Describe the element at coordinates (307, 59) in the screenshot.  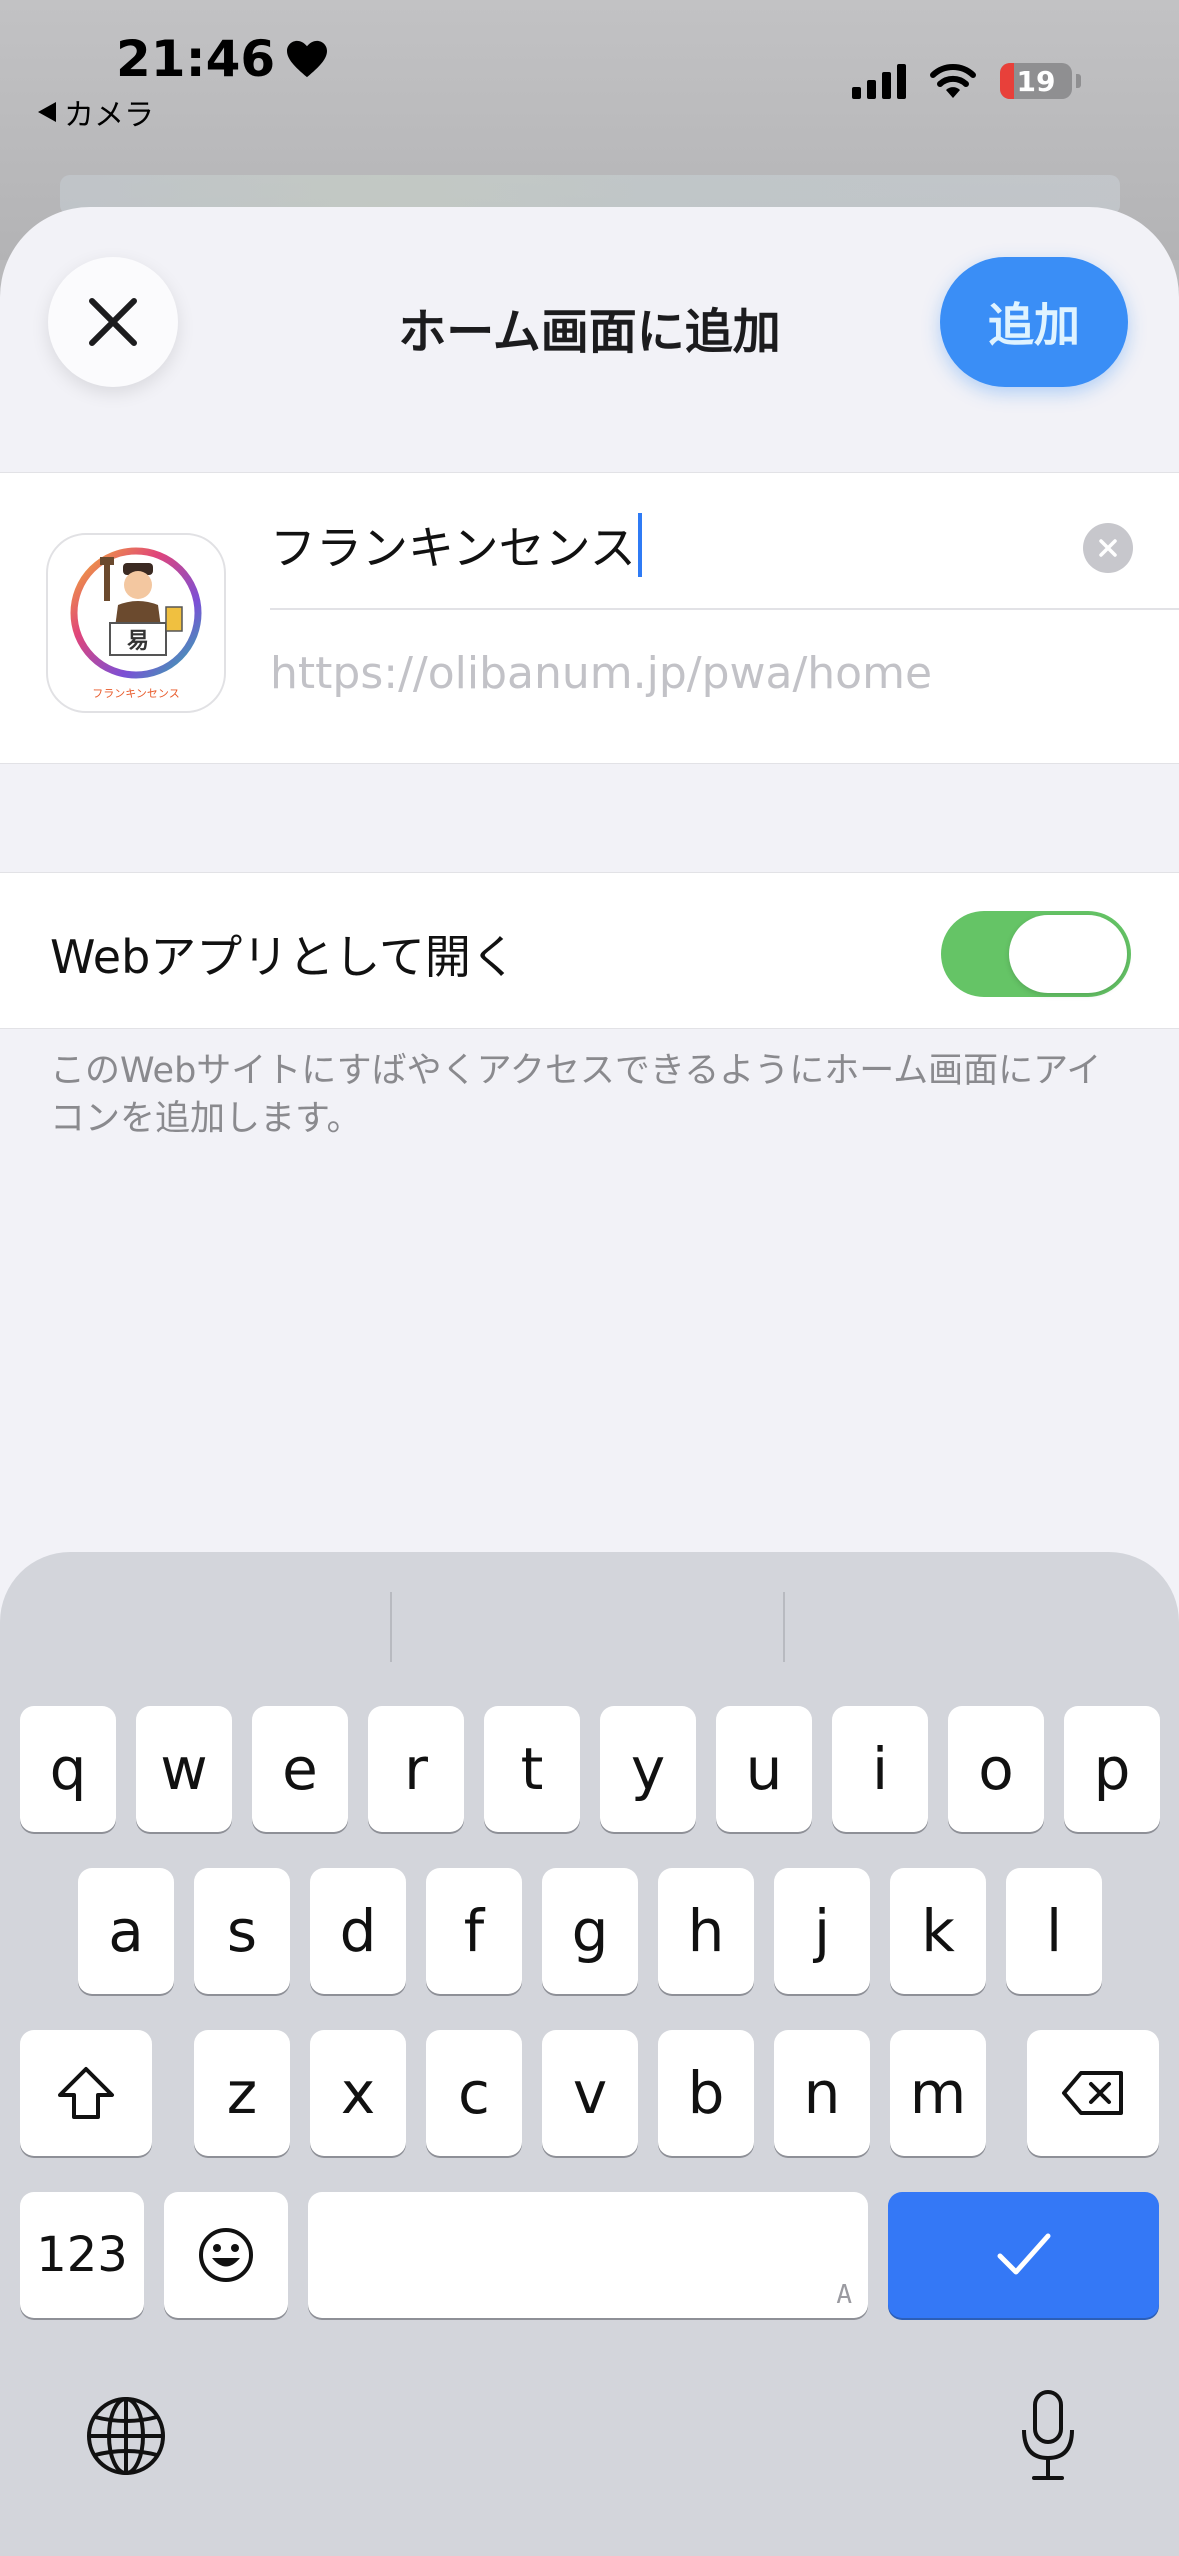
I see `heart-icon` at that location.